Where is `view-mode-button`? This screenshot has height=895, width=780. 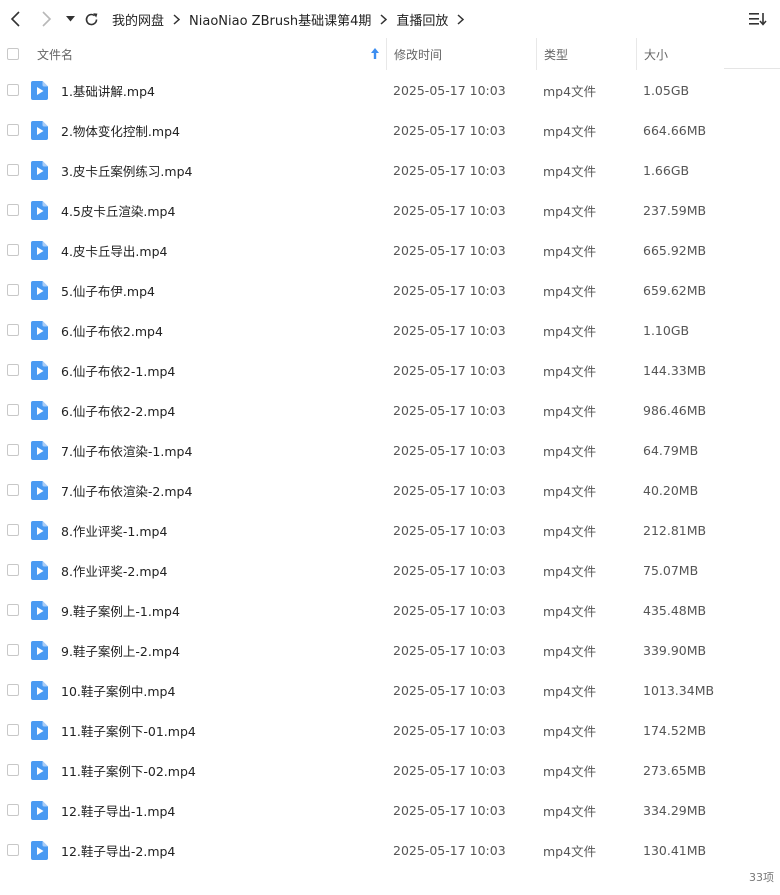
view-mode-button is located at coordinates (758, 19).